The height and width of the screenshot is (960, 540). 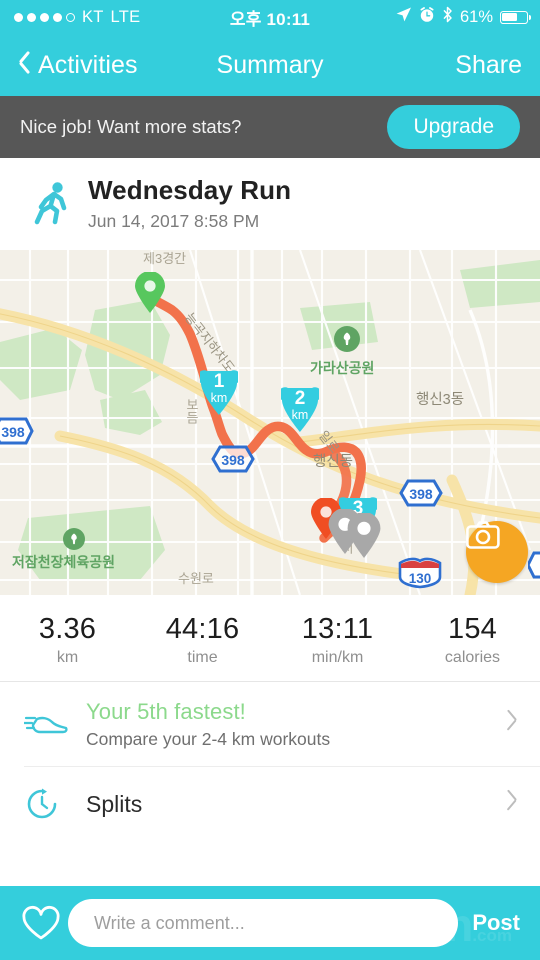 I want to click on stat-calories-value: 154, so click(x=472, y=629).